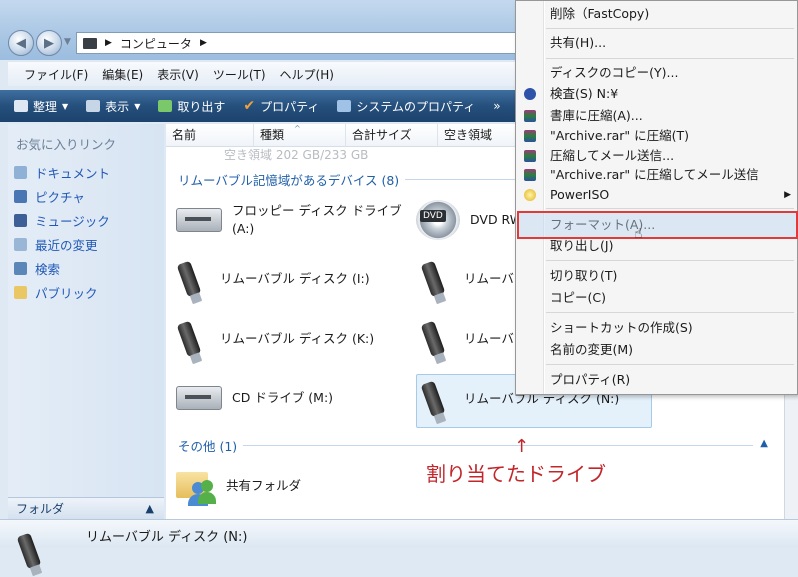  I want to click on organize-icon, so click(21, 106).